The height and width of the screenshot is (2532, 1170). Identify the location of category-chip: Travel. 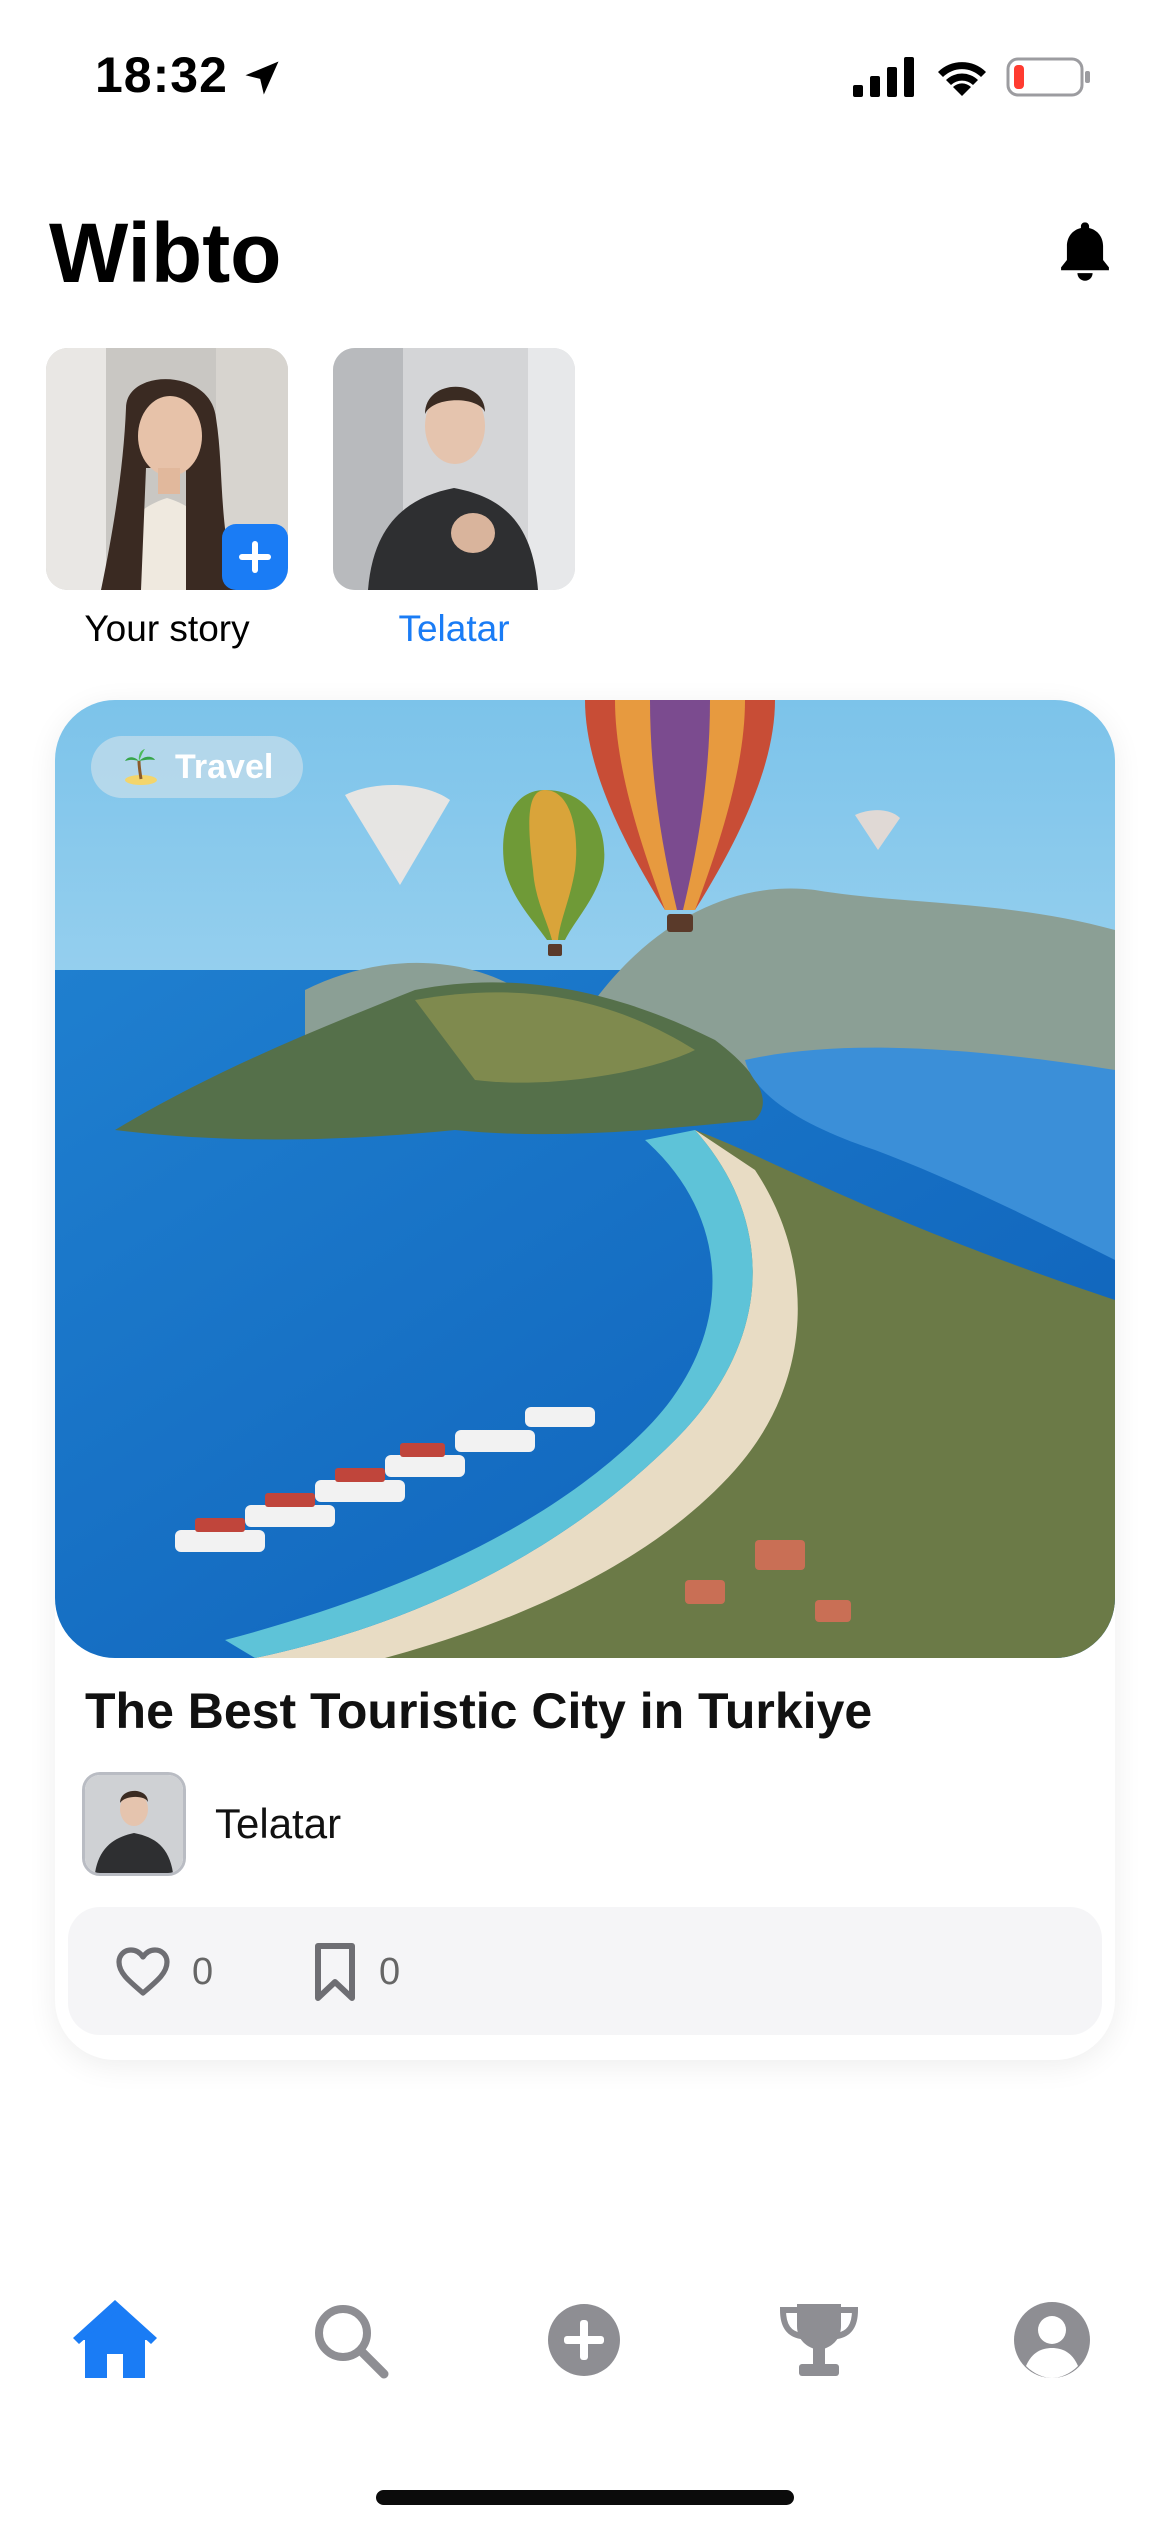
(197, 767).